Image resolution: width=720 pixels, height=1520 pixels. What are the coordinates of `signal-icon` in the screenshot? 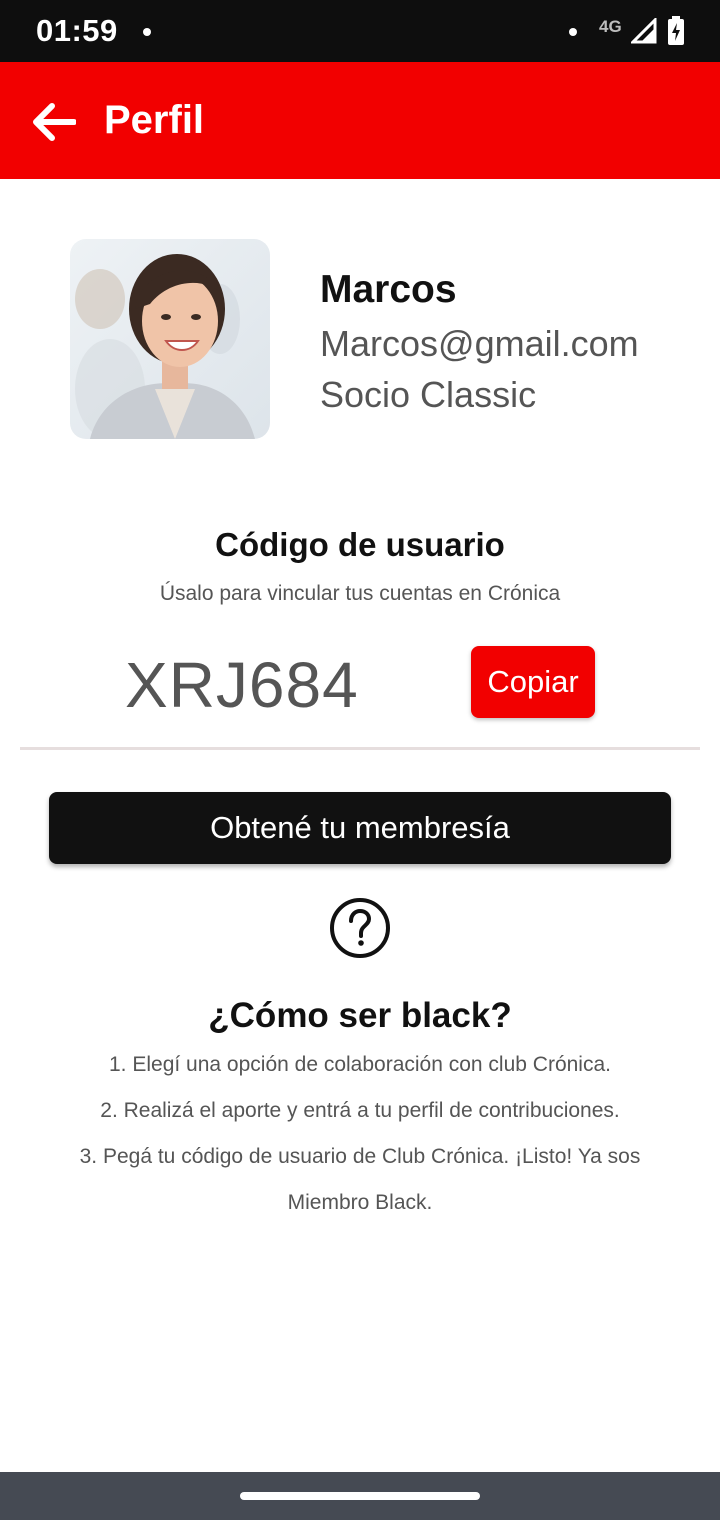 It's located at (644, 31).